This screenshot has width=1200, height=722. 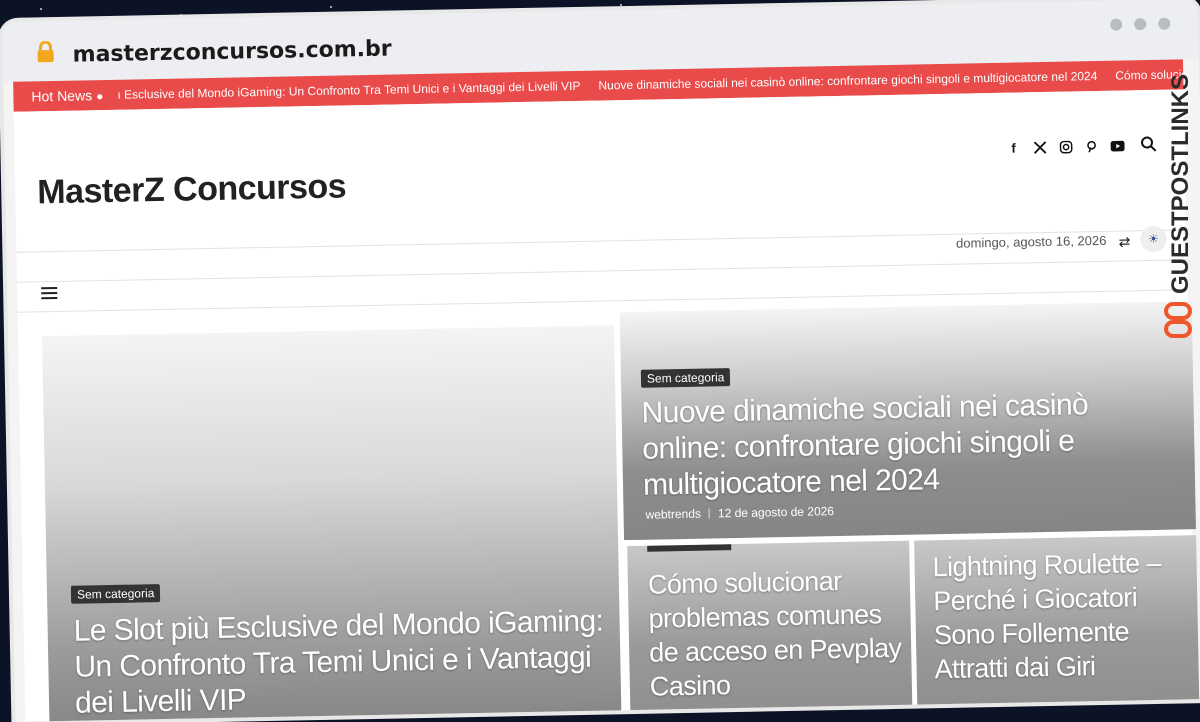 What do you see at coordinates (62, 96) in the screenshot?
I see `hot-news-text: Hot News` at bounding box center [62, 96].